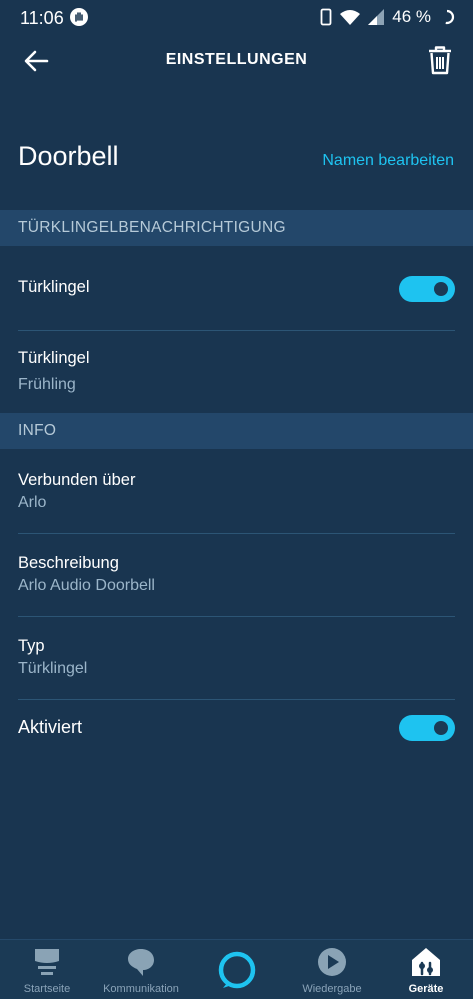 This screenshot has width=473, height=999. Describe the element at coordinates (79, 17) in the screenshot. I see `notification-hand-icon` at that location.